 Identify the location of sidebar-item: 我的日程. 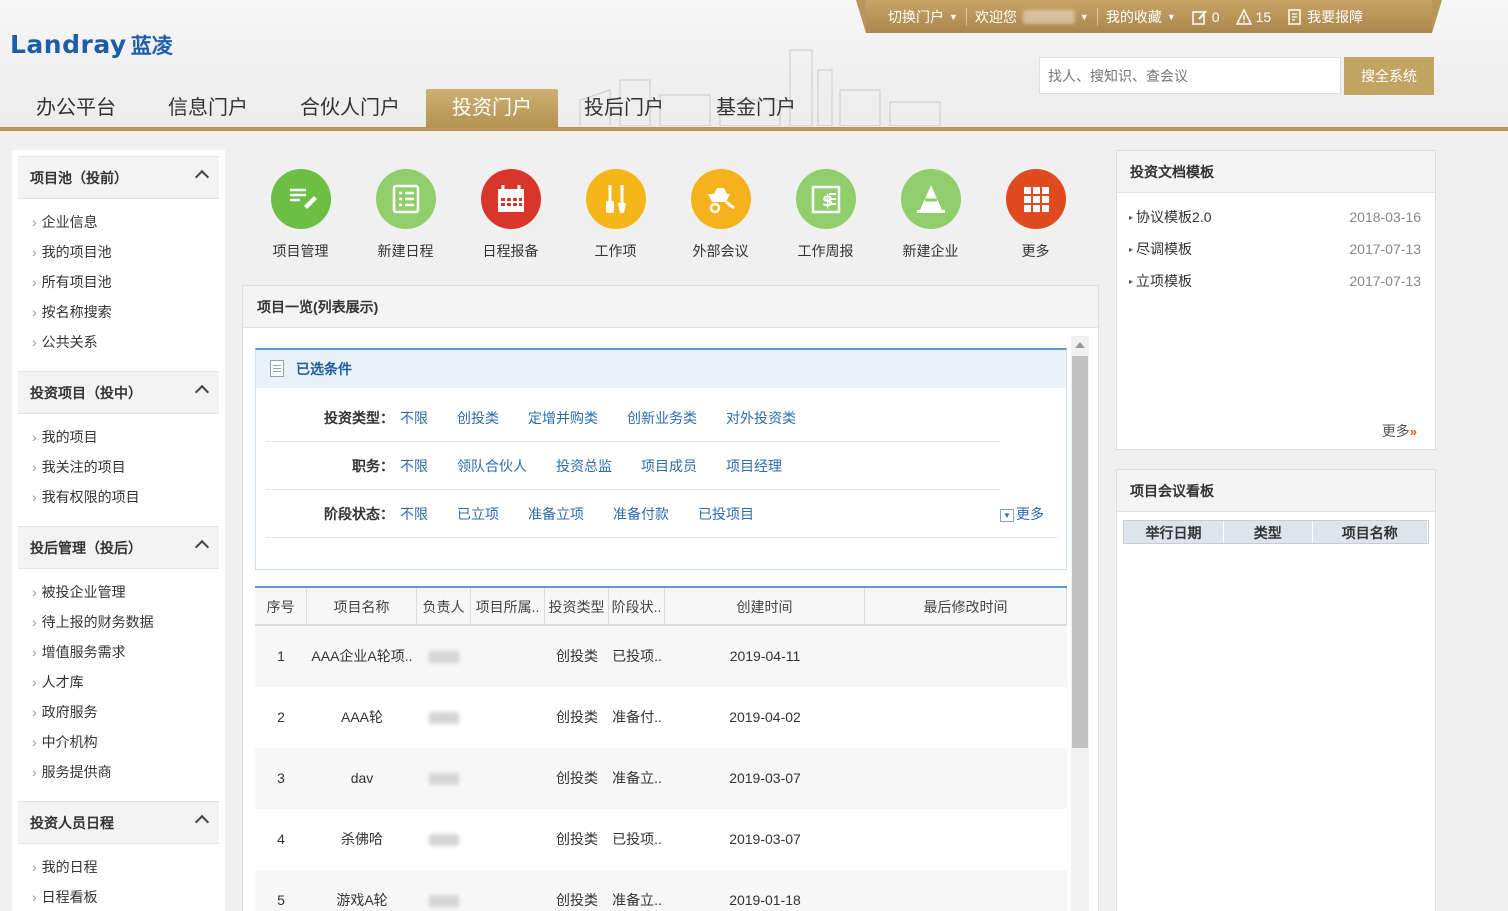
(128, 867).